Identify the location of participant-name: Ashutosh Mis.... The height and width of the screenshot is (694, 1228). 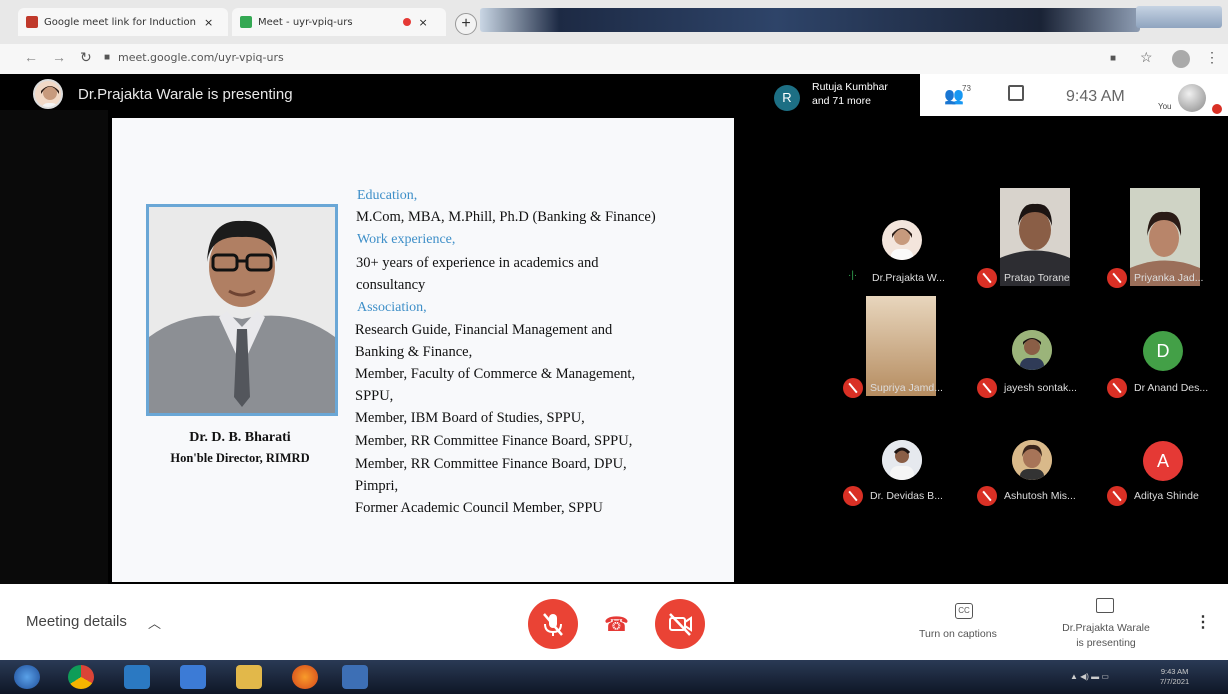
(1040, 496).